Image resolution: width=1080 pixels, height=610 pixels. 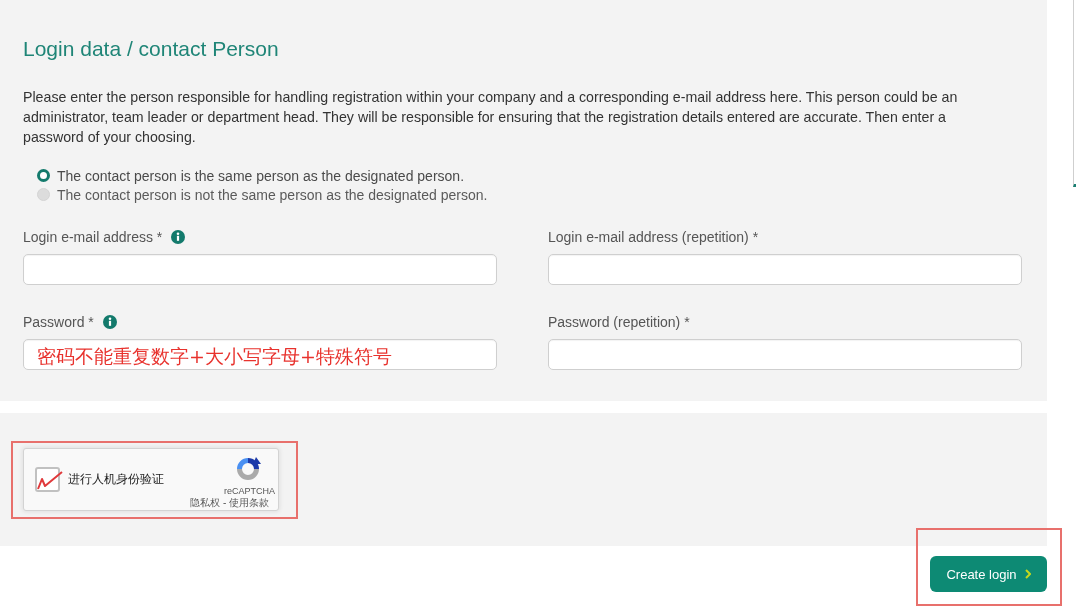 What do you see at coordinates (43, 175) in the screenshot?
I see `radio-button` at bounding box center [43, 175].